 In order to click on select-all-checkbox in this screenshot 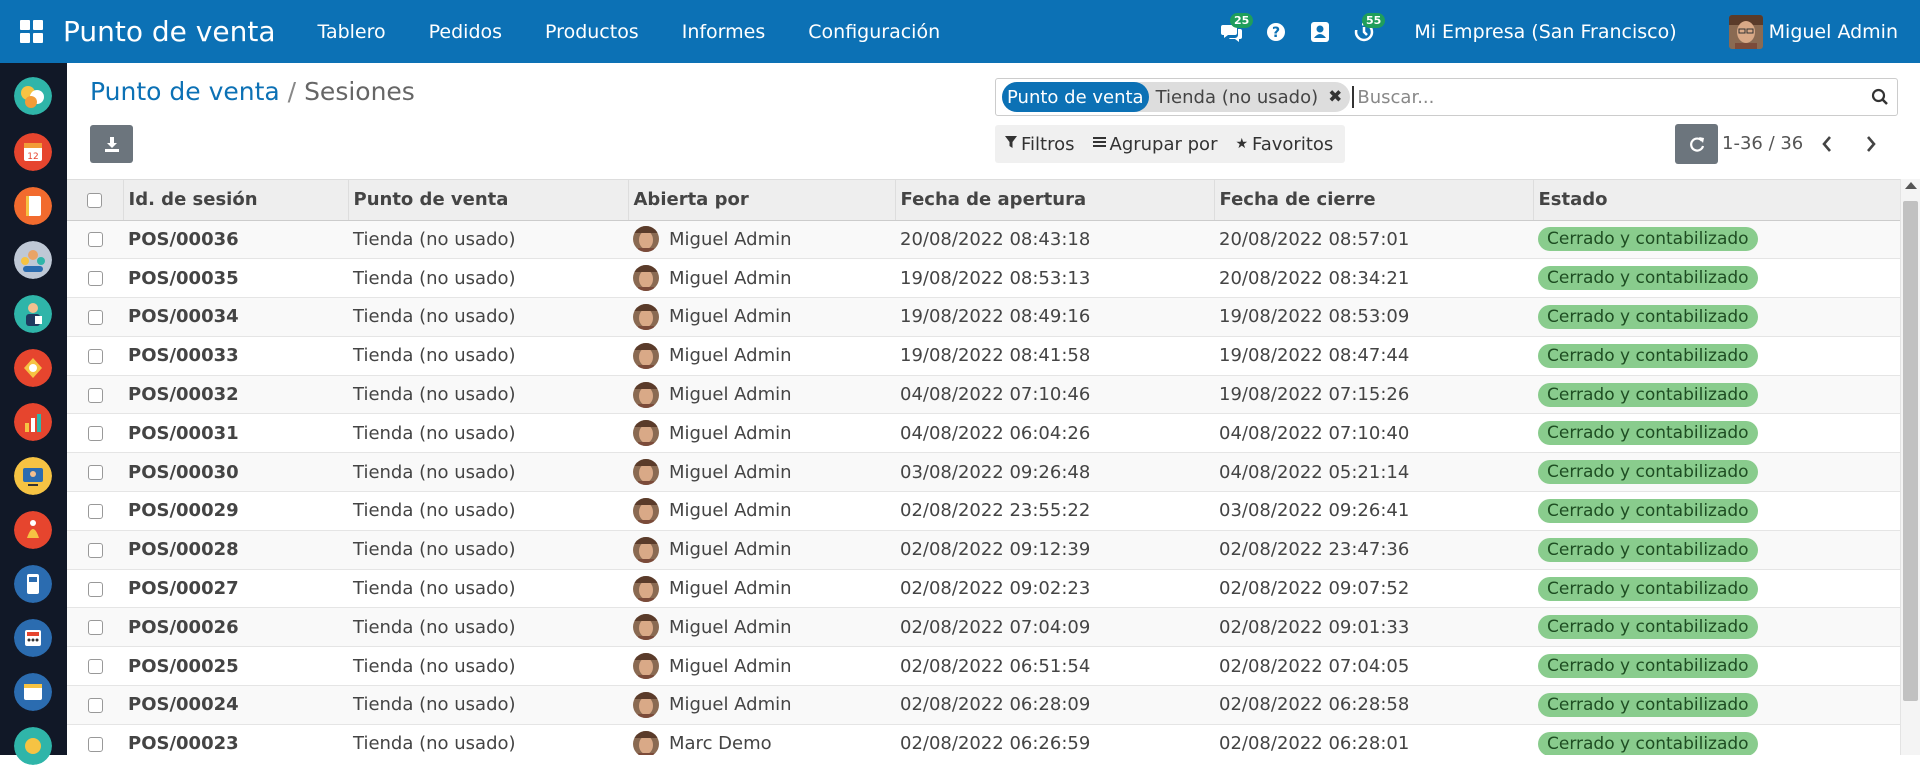, I will do `click(95, 200)`.